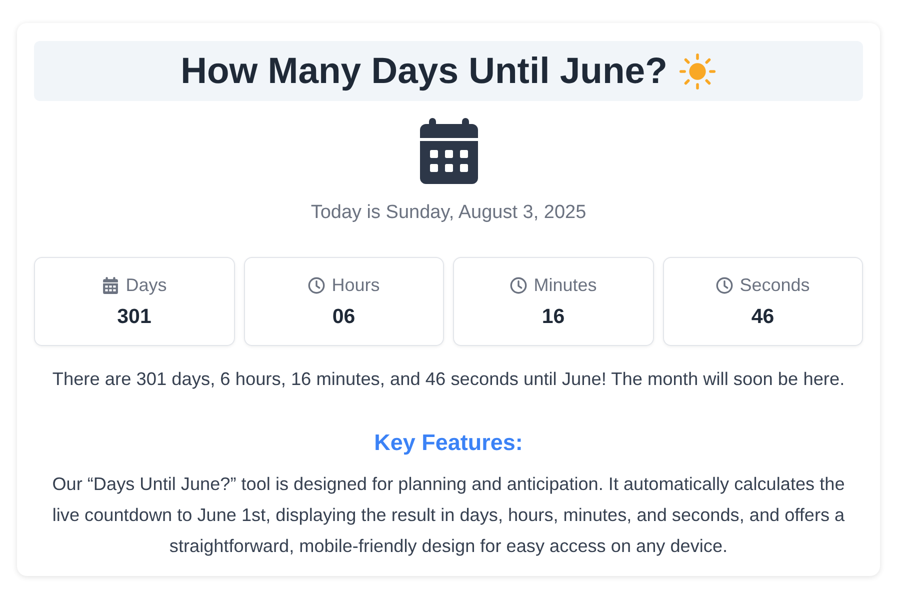 Image resolution: width=900 pixels, height=600 pixels. Describe the element at coordinates (565, 285) in the screenshot. I see `countdown-label: Minutes` at that location.